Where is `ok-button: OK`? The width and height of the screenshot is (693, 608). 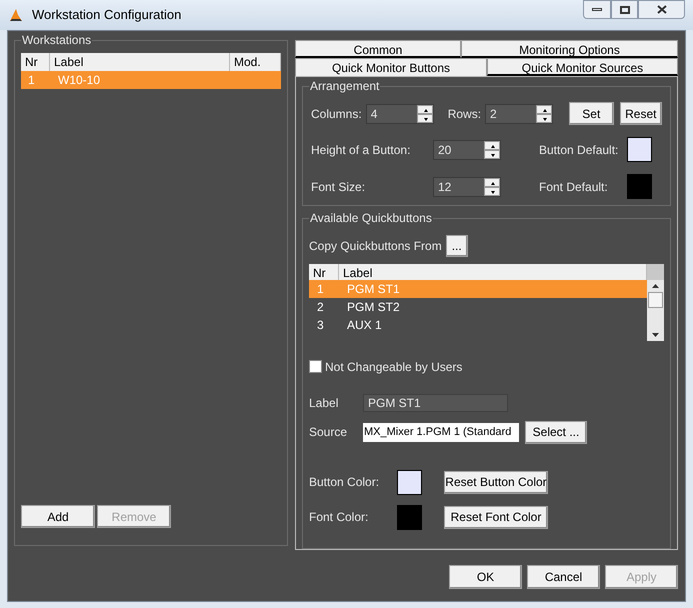 ok-button: OK is located at coordinates (485, 577).